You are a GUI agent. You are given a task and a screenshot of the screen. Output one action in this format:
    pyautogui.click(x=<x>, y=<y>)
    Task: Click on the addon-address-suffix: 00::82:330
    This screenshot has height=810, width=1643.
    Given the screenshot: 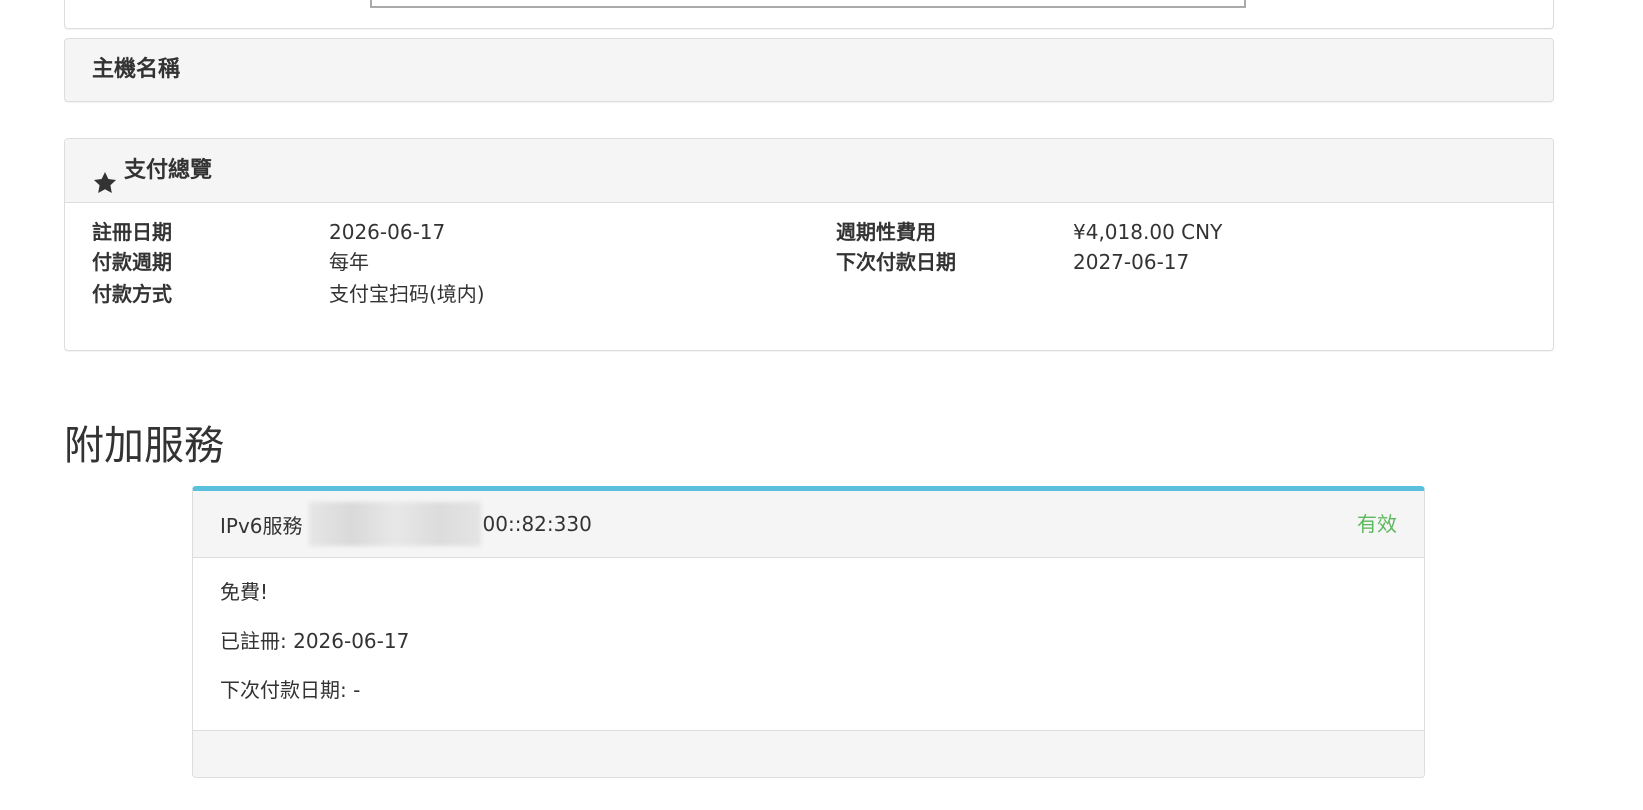 What is the action you would take?
    pyautogui.click(x=537, y=524)
    